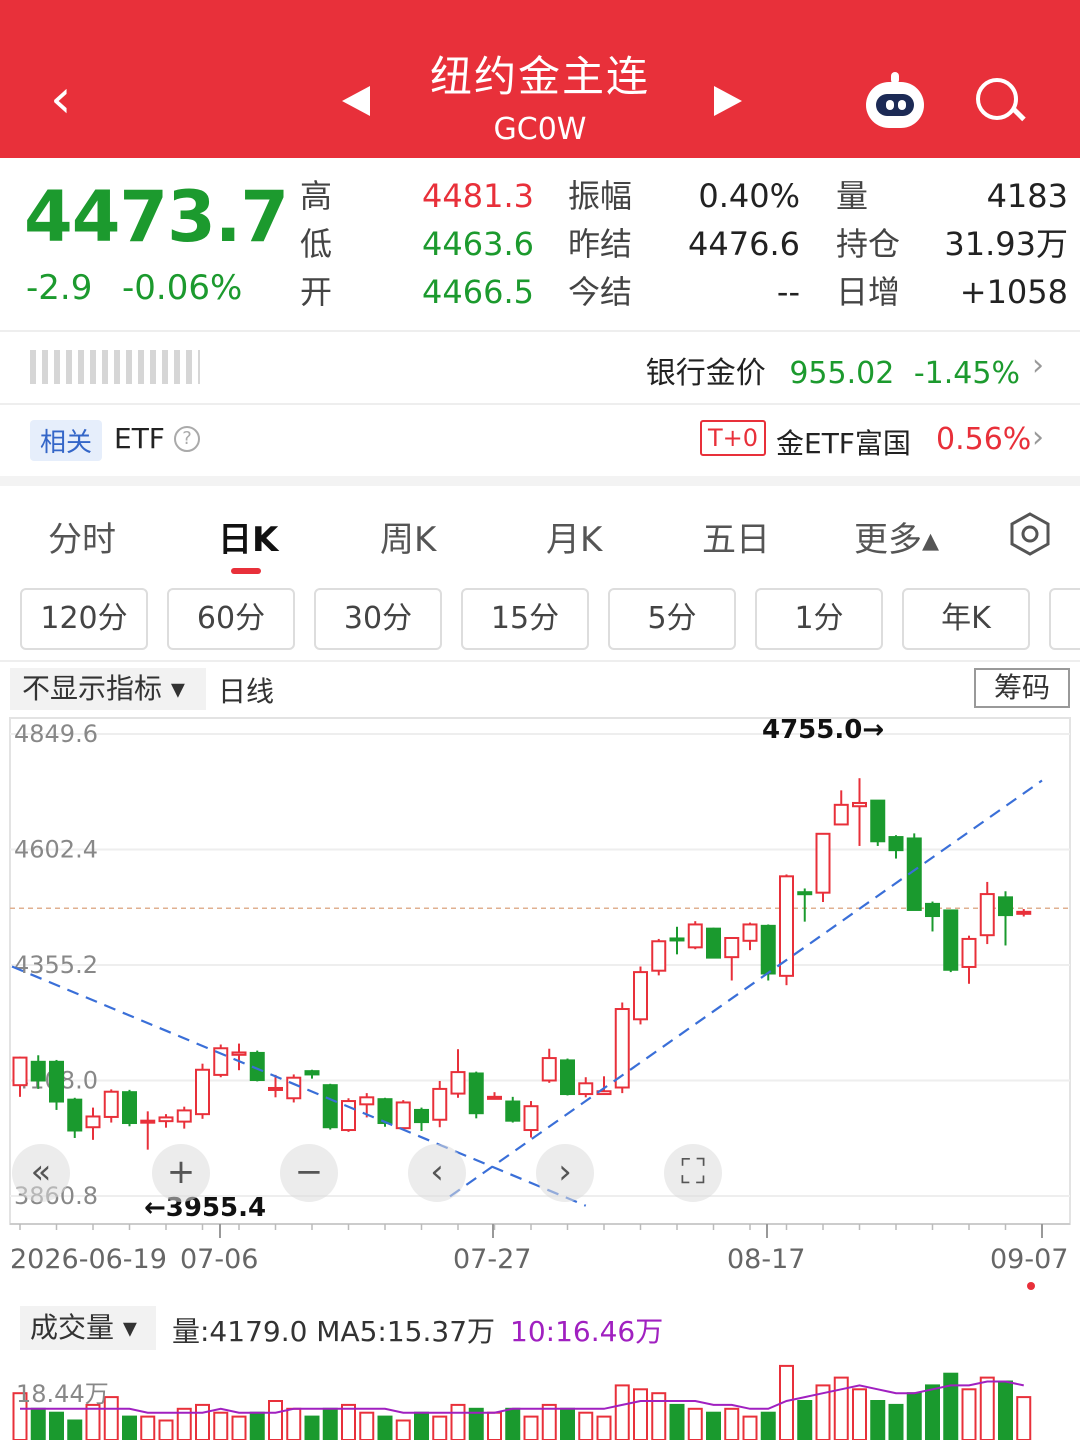 The image size is (1080, 1440). I want to click on pan-right-icon: ›, so click(565, 1173).